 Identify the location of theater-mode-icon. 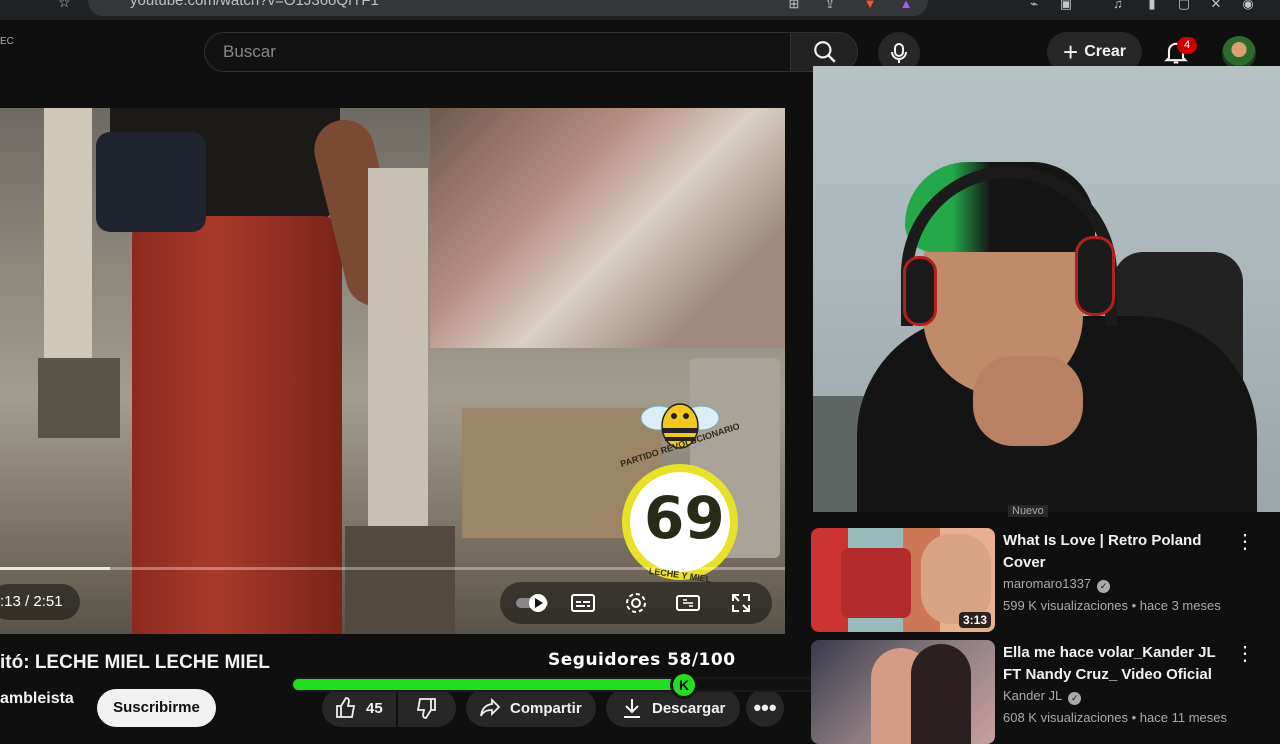
(688, 603).